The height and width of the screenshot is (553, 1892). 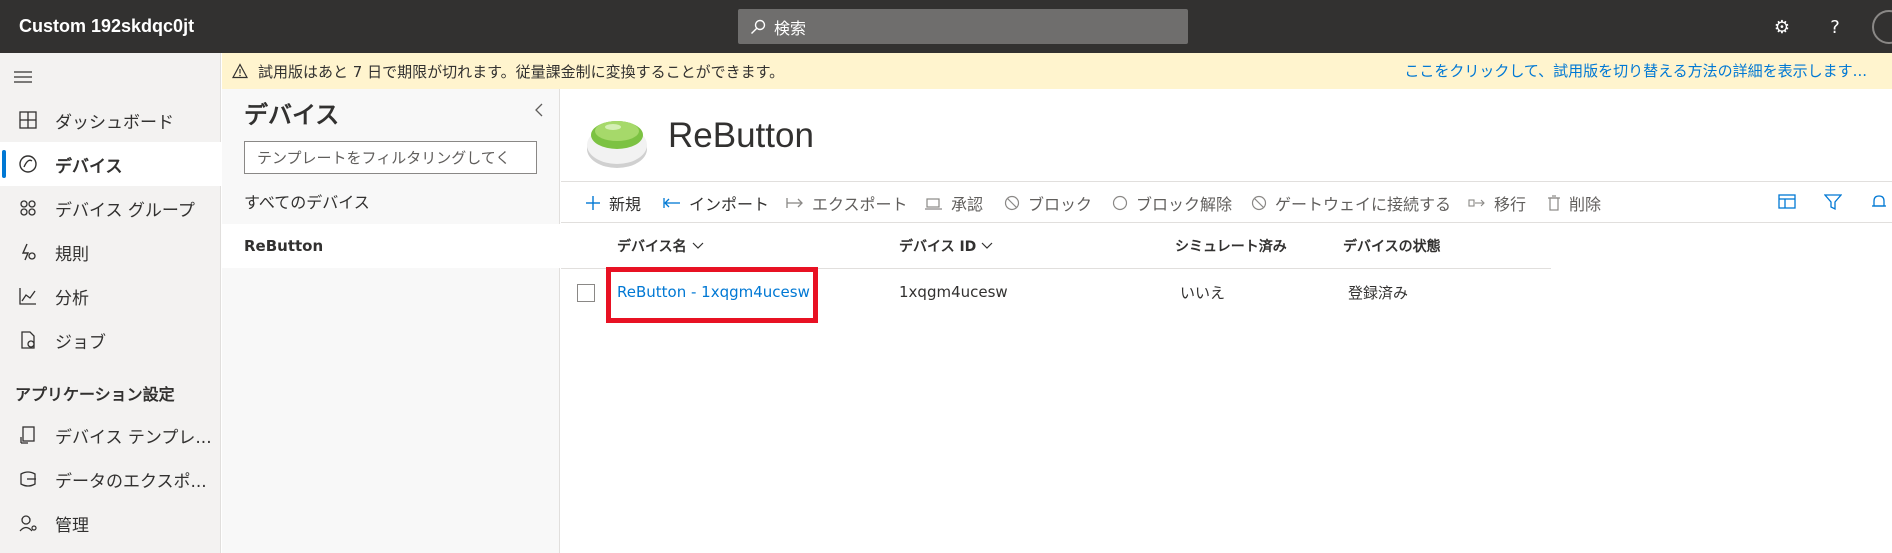 What do you see at coordinates (72, 525) in the screenshot?
I see `nav-item-label: 管理` at bounding box center [72, 525].